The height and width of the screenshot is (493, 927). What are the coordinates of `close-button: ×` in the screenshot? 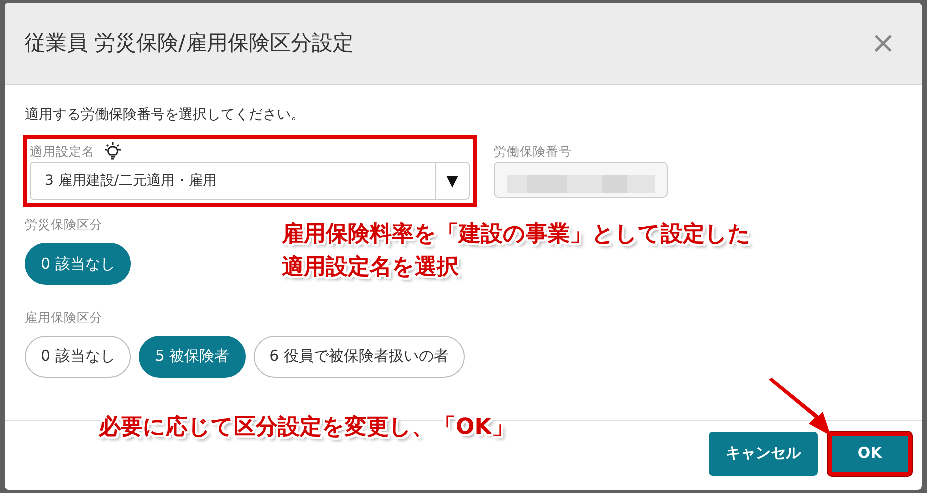 It's located at (883, 43).